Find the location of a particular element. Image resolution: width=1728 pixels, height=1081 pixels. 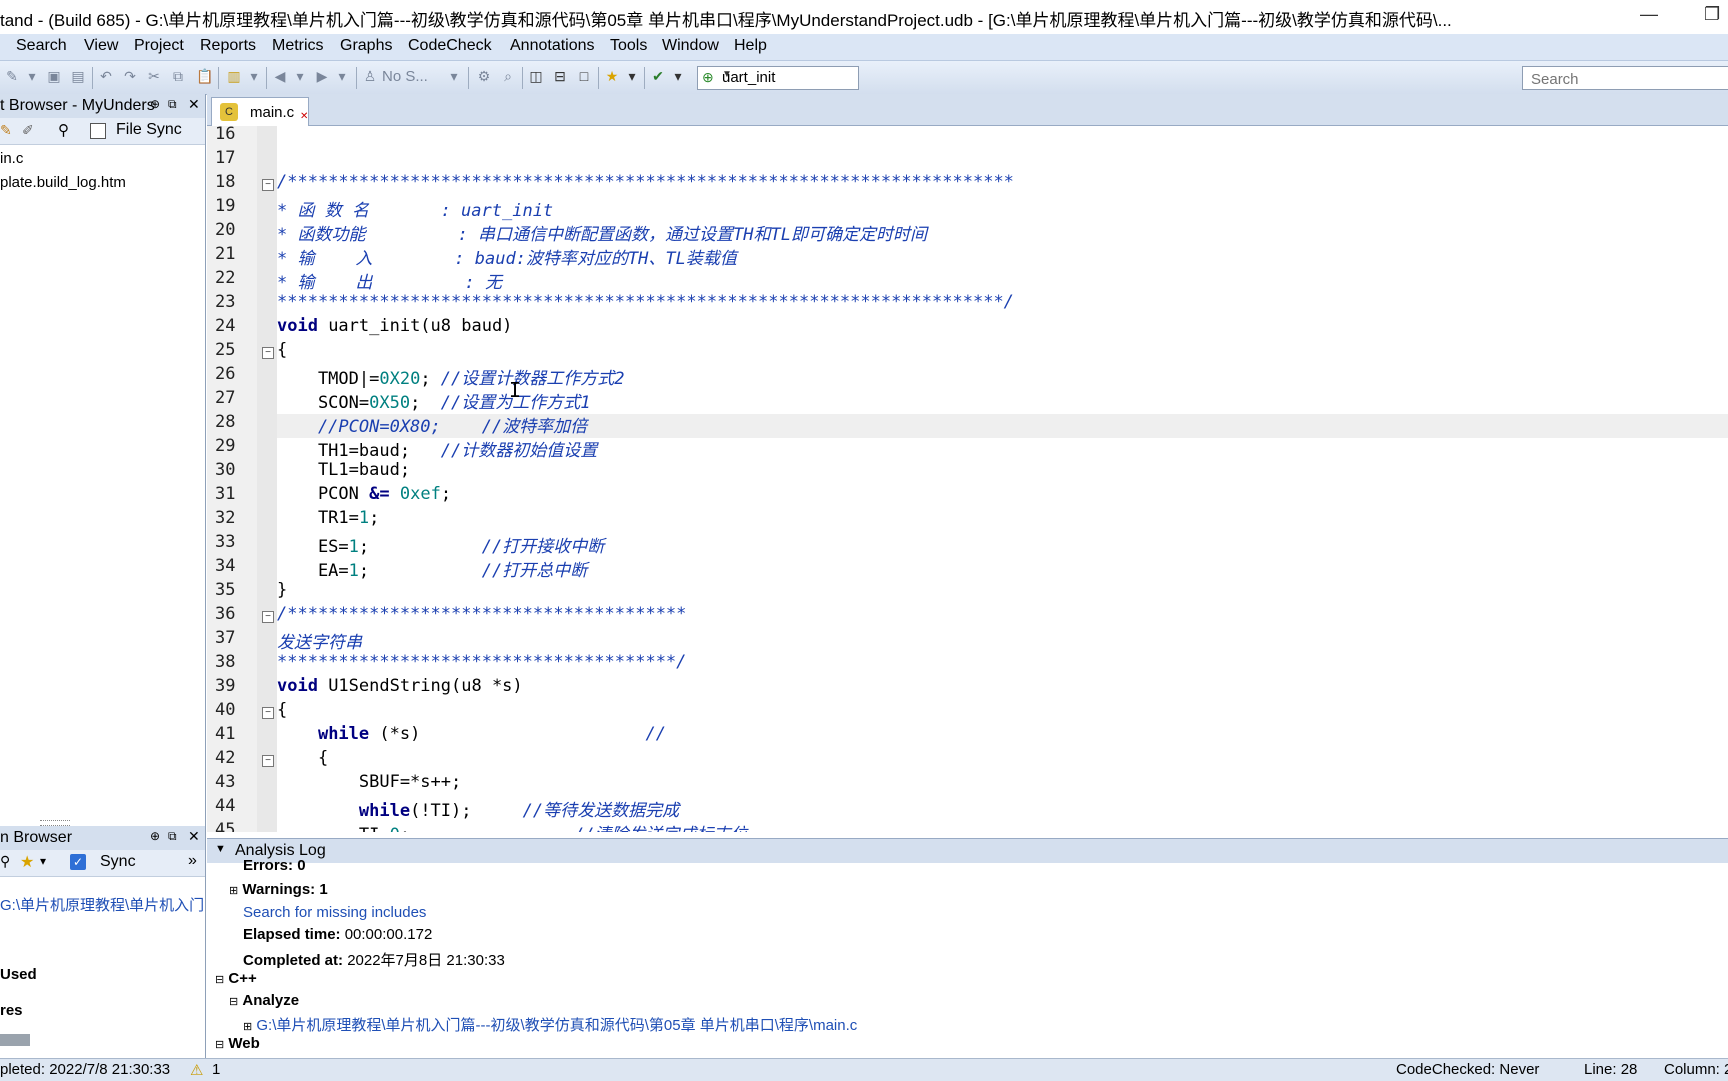

user-icon: ♙ is located at coordinates (370, 76).